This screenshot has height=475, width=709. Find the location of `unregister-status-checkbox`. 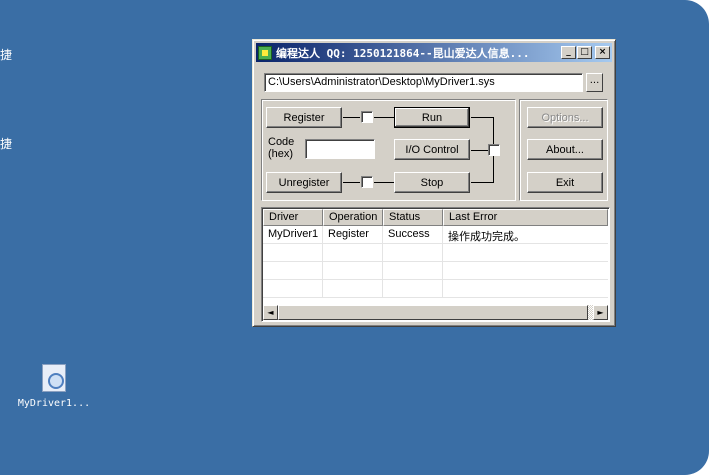

unregister-status-checkbox is located at coordinates (367, 182).